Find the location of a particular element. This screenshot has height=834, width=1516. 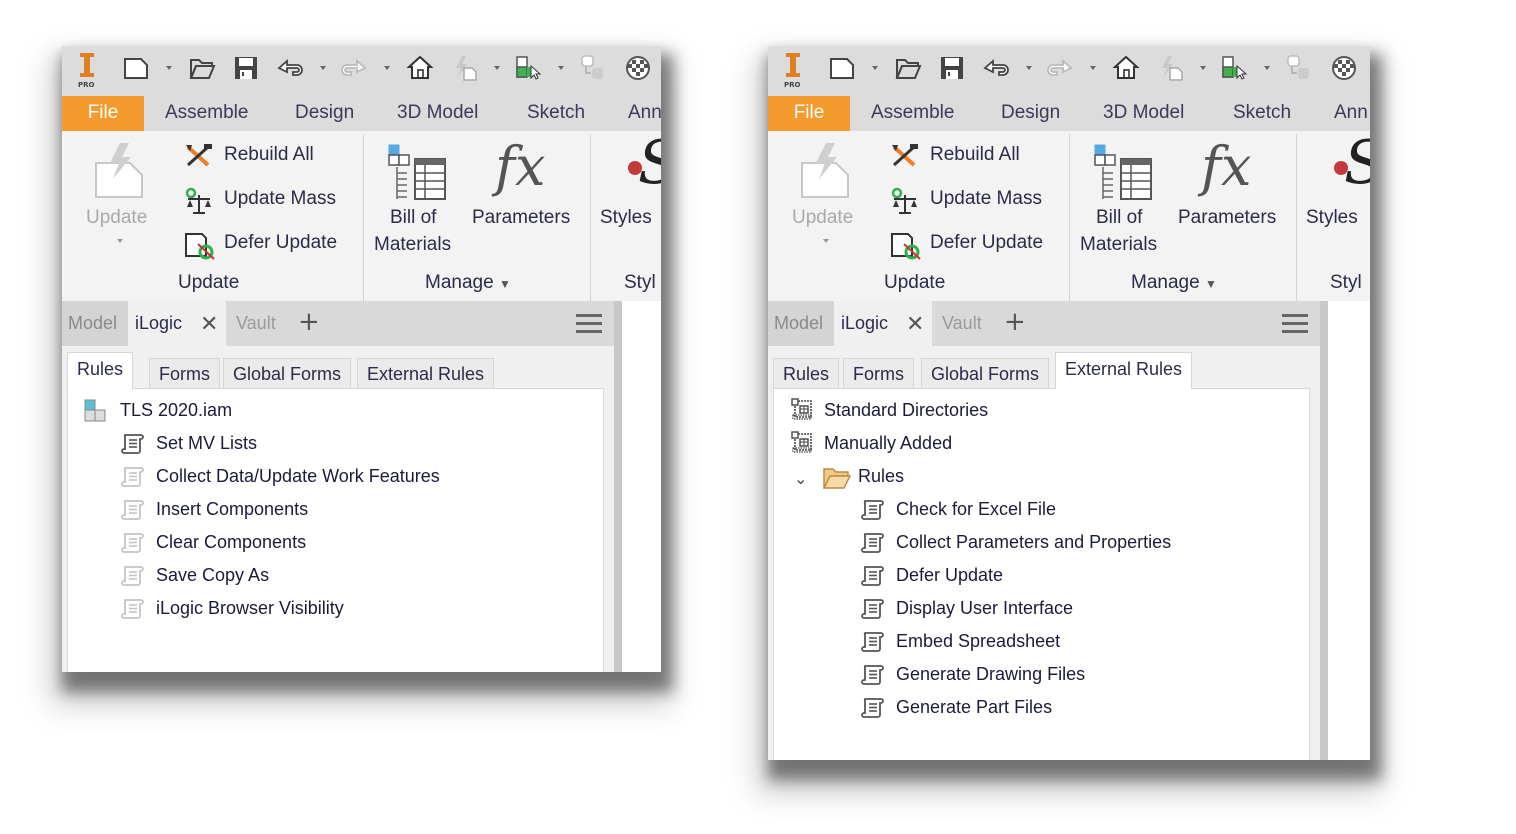

rule-label: Collect Data/Update Work Features is located at coordinates (298, 476).